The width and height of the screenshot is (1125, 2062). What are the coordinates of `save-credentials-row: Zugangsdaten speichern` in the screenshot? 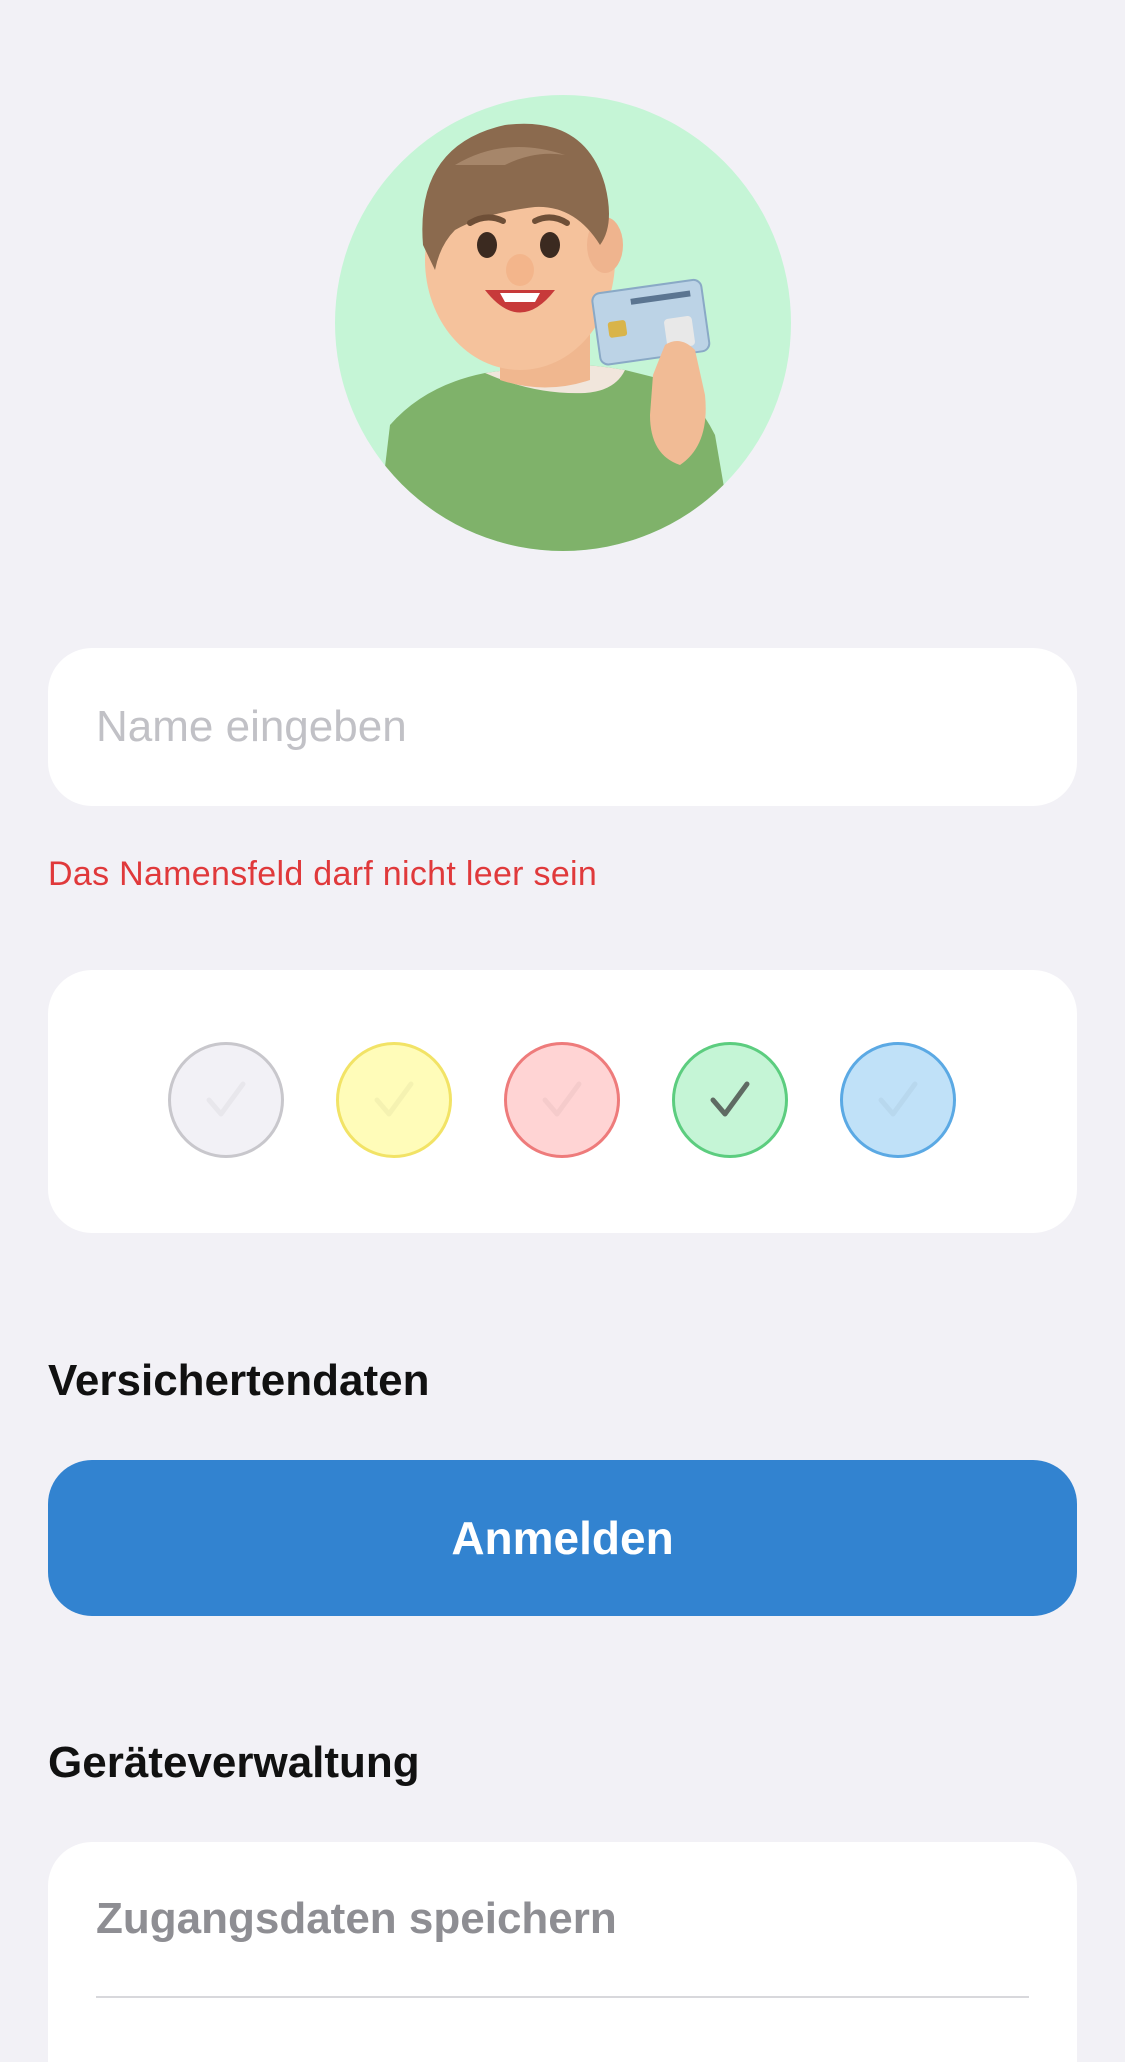 It's located at (562, 1920).